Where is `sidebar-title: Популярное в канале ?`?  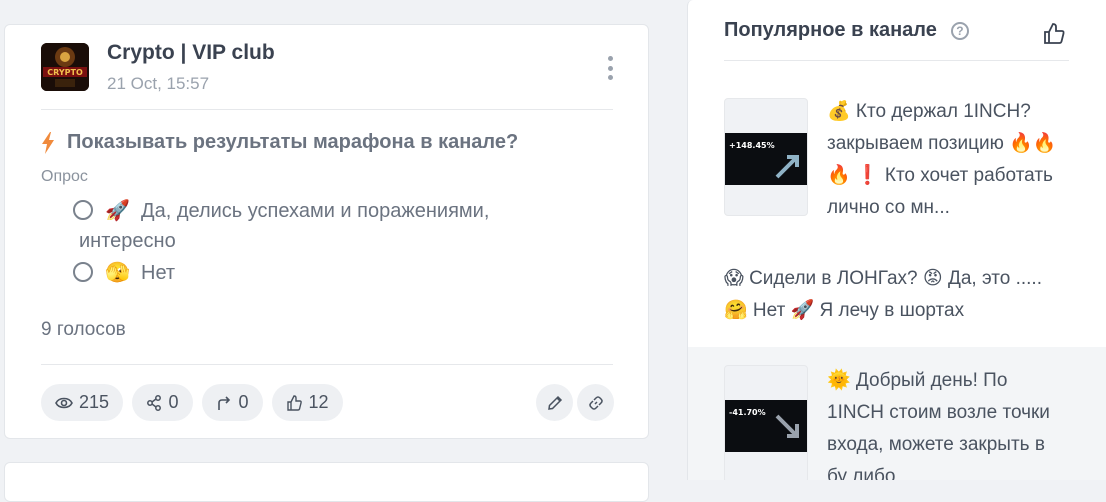 sidebar-title: Популярное в канале ? is located at coordinates (846, 30).